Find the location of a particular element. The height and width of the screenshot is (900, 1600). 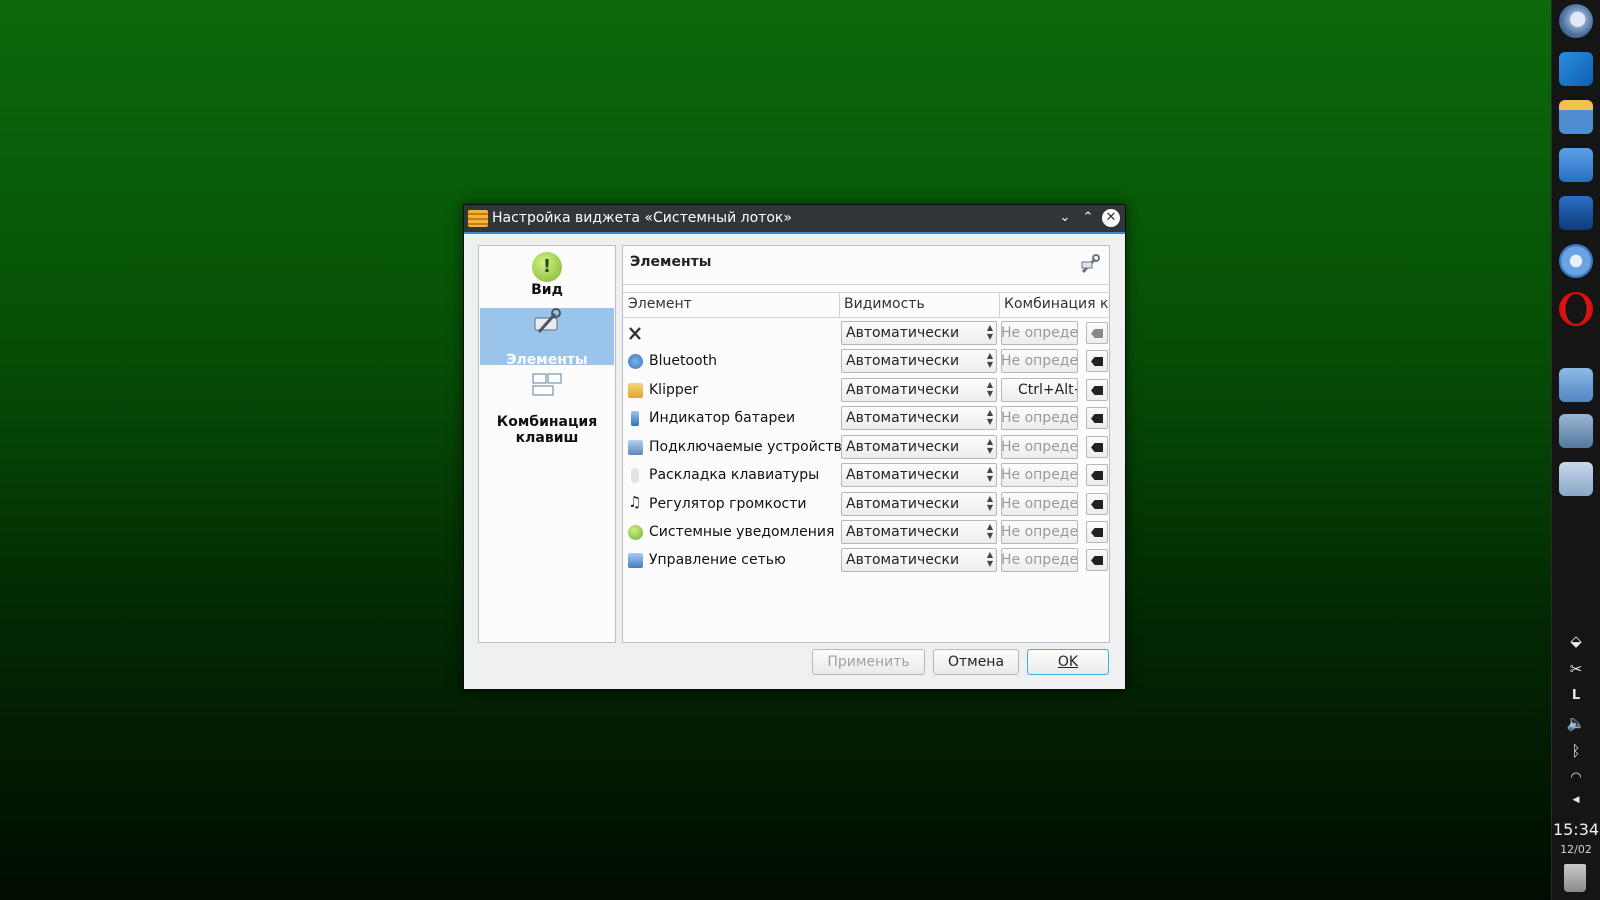

entry-label: Klipper is located at coordinates (674, 390).